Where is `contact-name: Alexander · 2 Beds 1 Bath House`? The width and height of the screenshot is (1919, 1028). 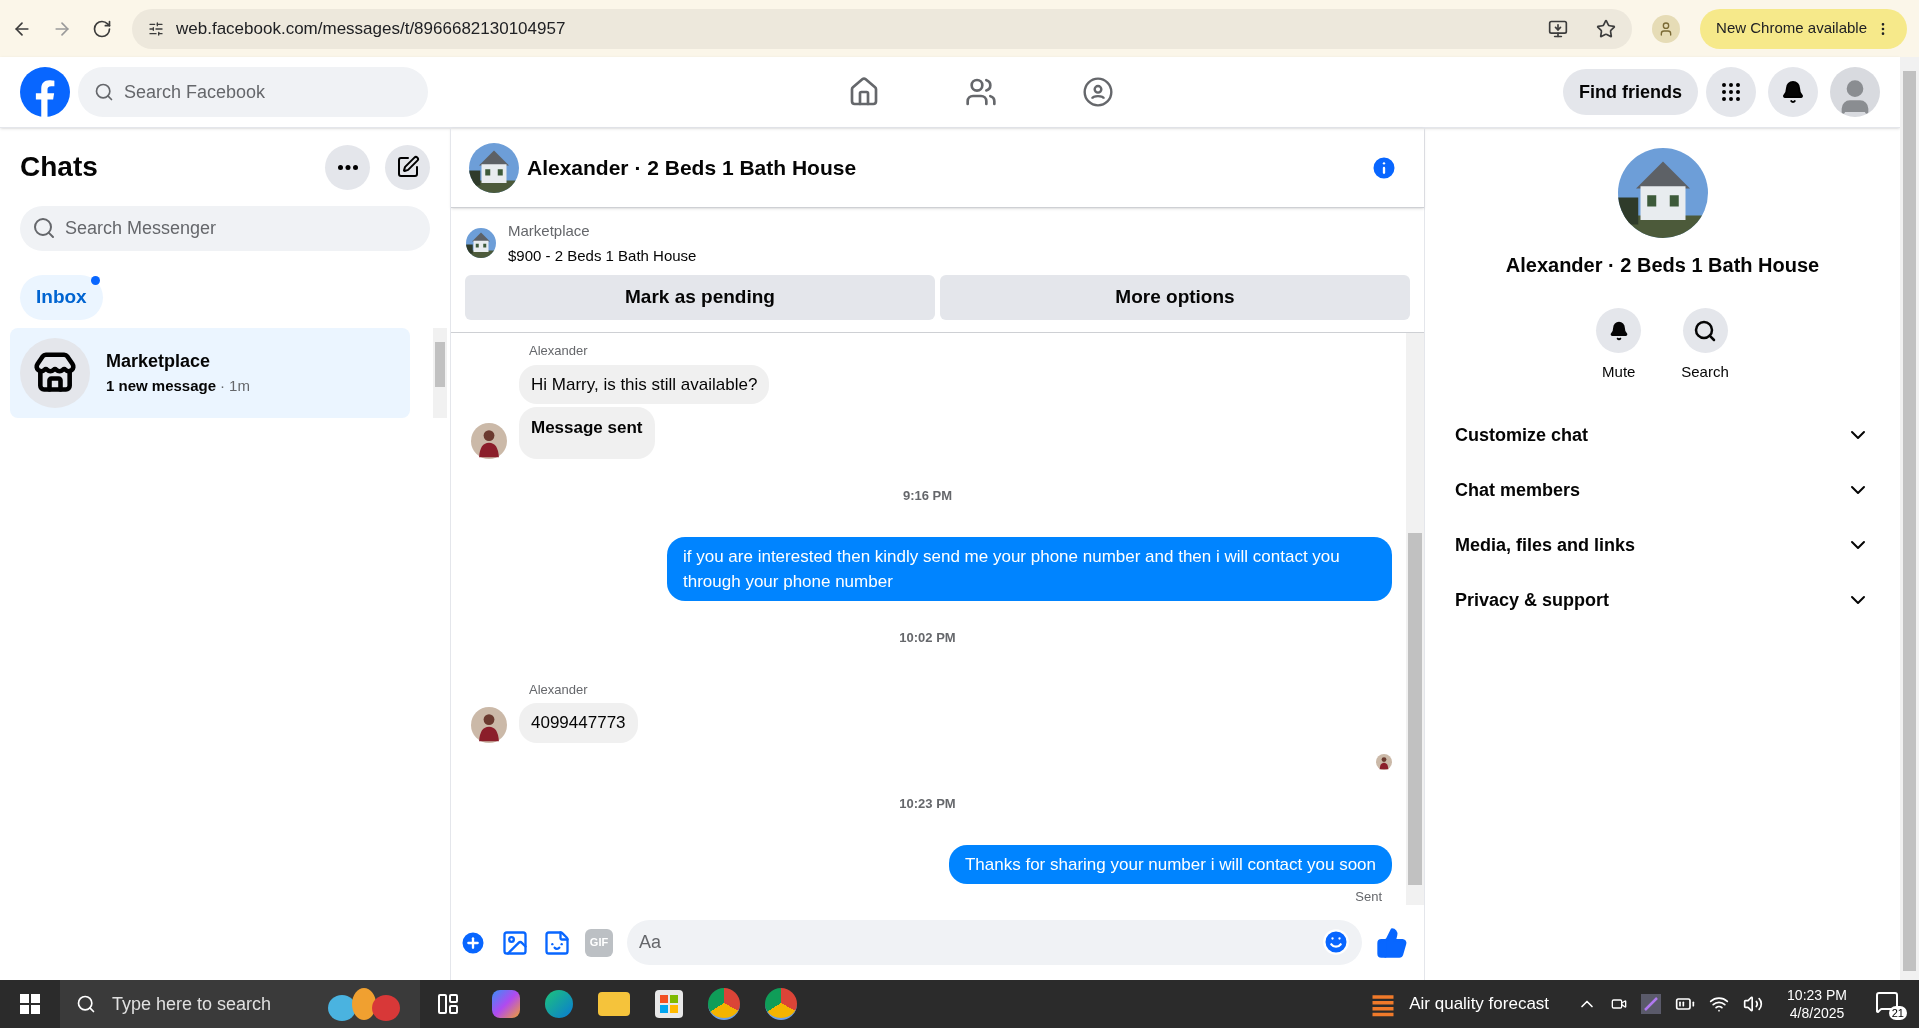
contact-name: Alexander · 2 Beds 1 Bath House is located at coordinates (1662, 265).